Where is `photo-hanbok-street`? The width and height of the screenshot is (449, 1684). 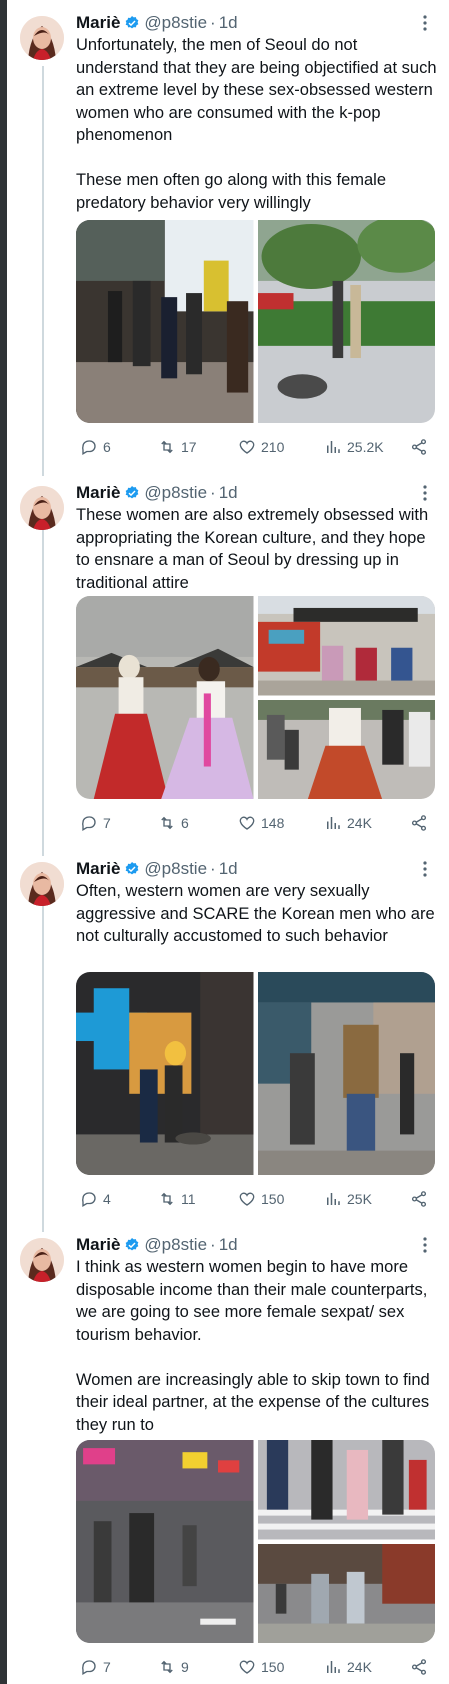
photo-hanbok-street is located at coordinates (346, 749).